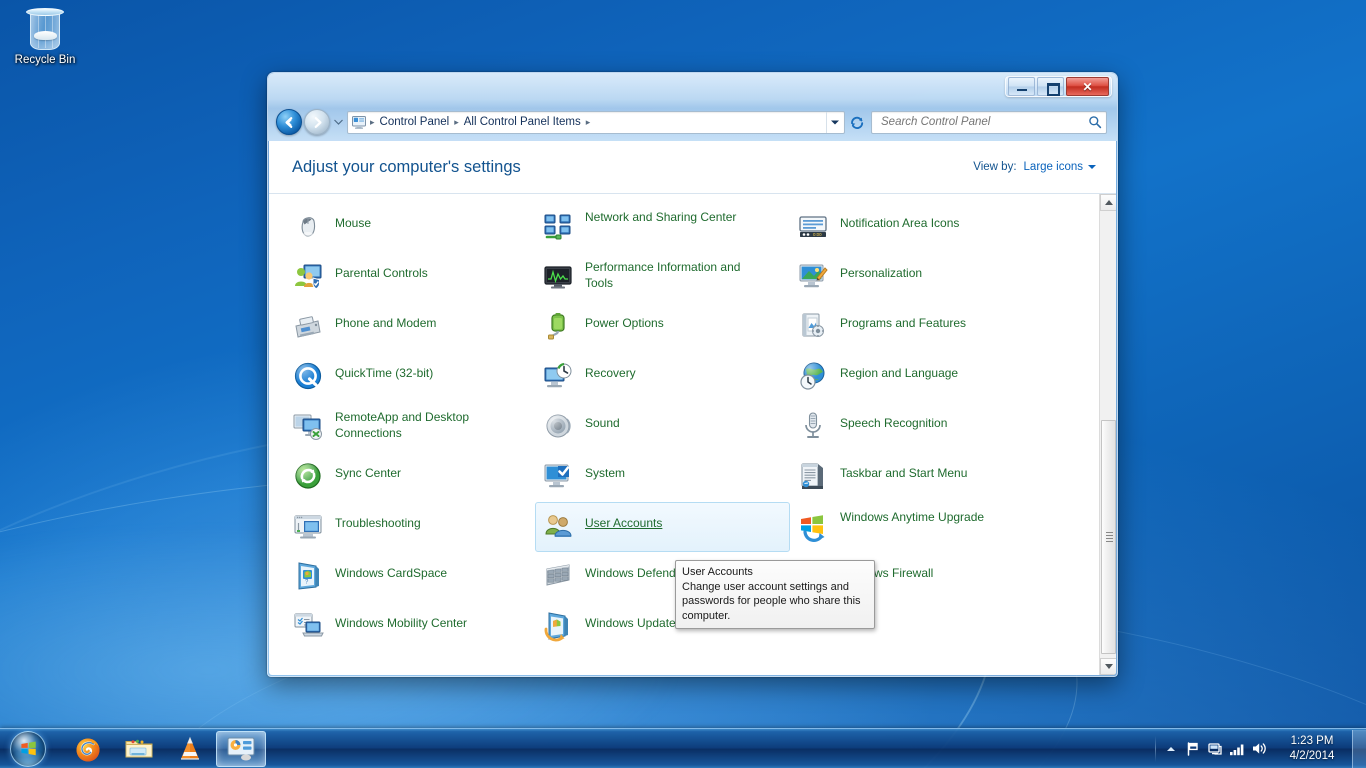  What do you see at coordinates (381, 273) in the screenshot?
I see `control-panel-item-label: Parental Controls` at bounding box center [381, 273].